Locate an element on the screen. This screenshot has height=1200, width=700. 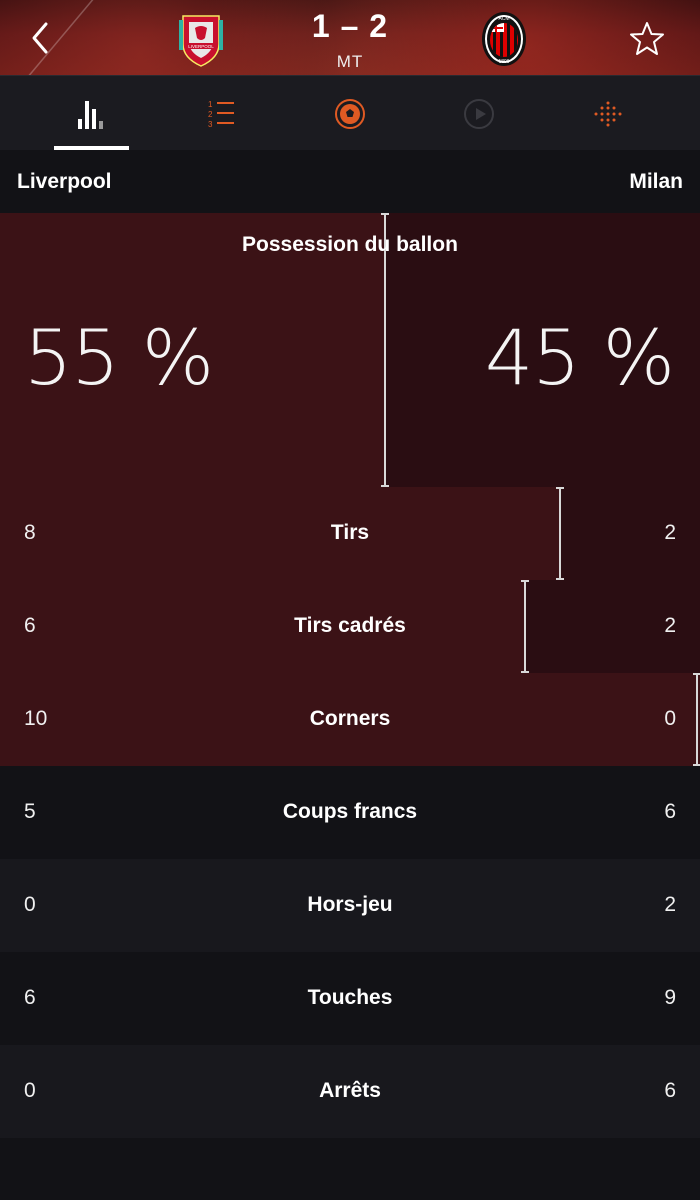
match-status: MT is located at coordinates (350, 61).